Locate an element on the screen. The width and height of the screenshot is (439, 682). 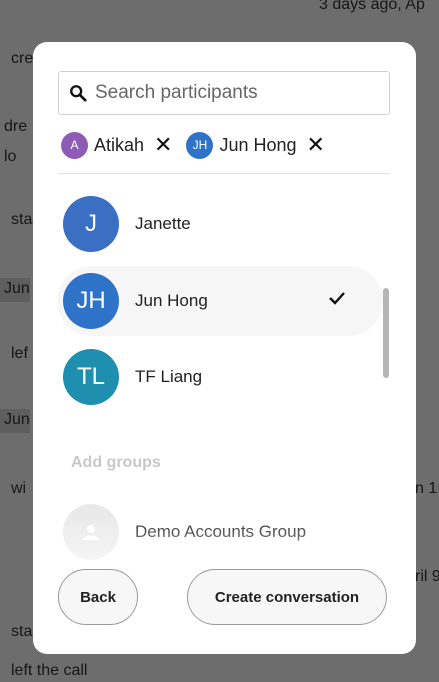
participant-name: Jun Hong is located at coordinates (171, 300).